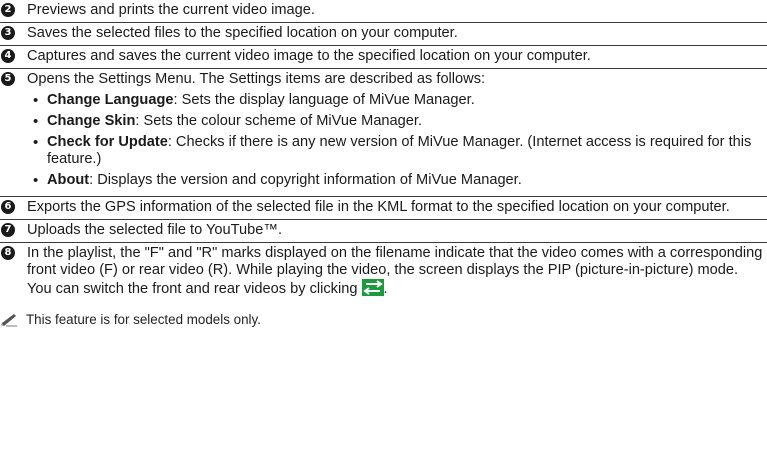 This screenshot has height=458, width=767. I want to click on item-text: Uploads the selected file to YouTube™., so click(155, 230).